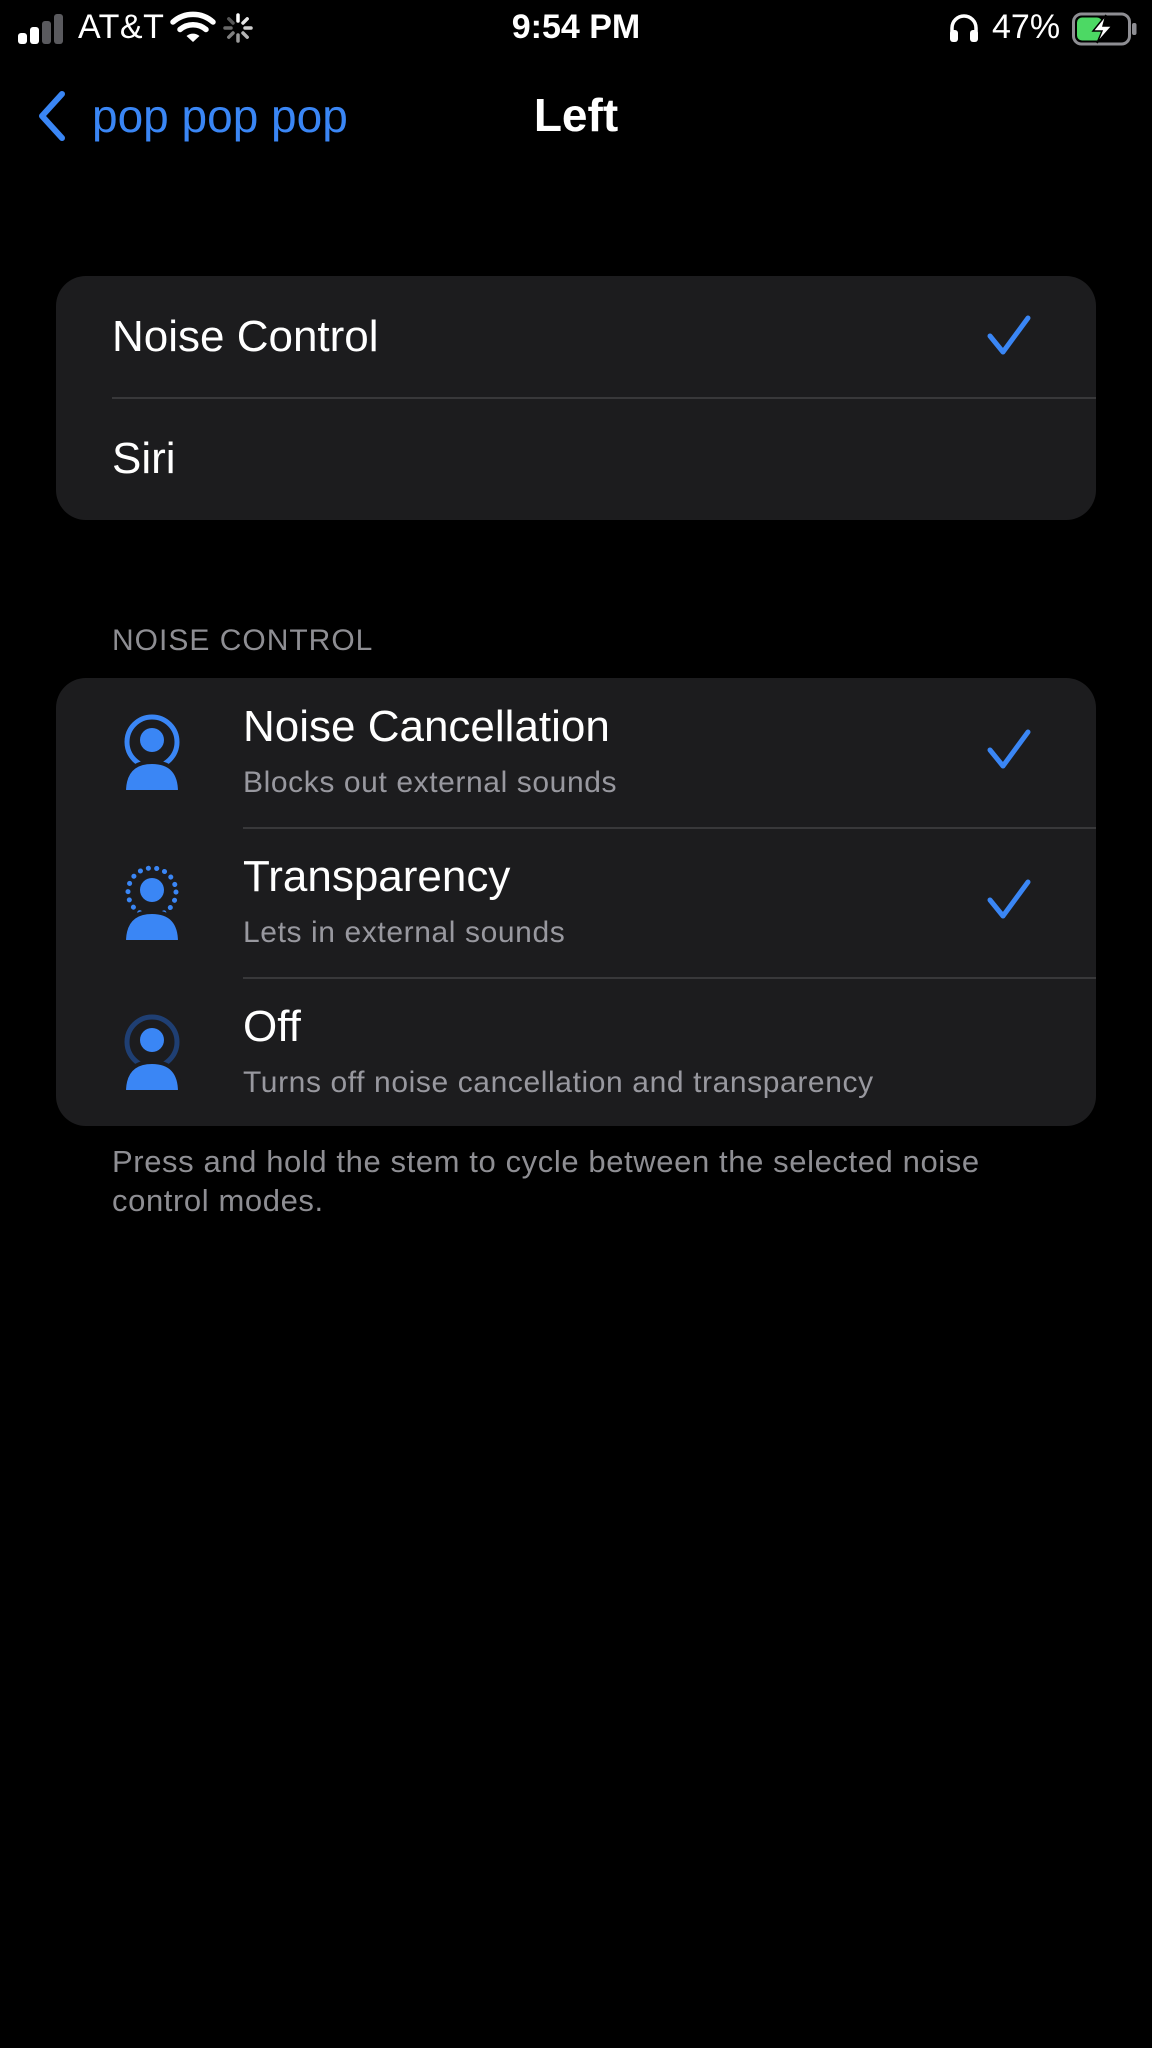  Describe the element at coordinates (144, 458) in the screenshot. I see `option-label: Siri` at that location.